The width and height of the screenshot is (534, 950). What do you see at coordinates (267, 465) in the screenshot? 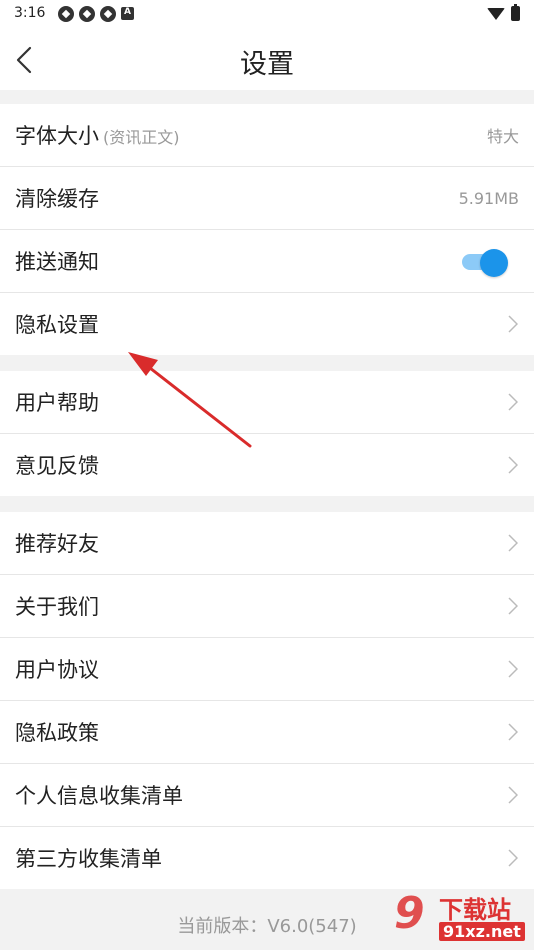
I see `row-feedback: 意见反馈` at bounding box center [267, 465].